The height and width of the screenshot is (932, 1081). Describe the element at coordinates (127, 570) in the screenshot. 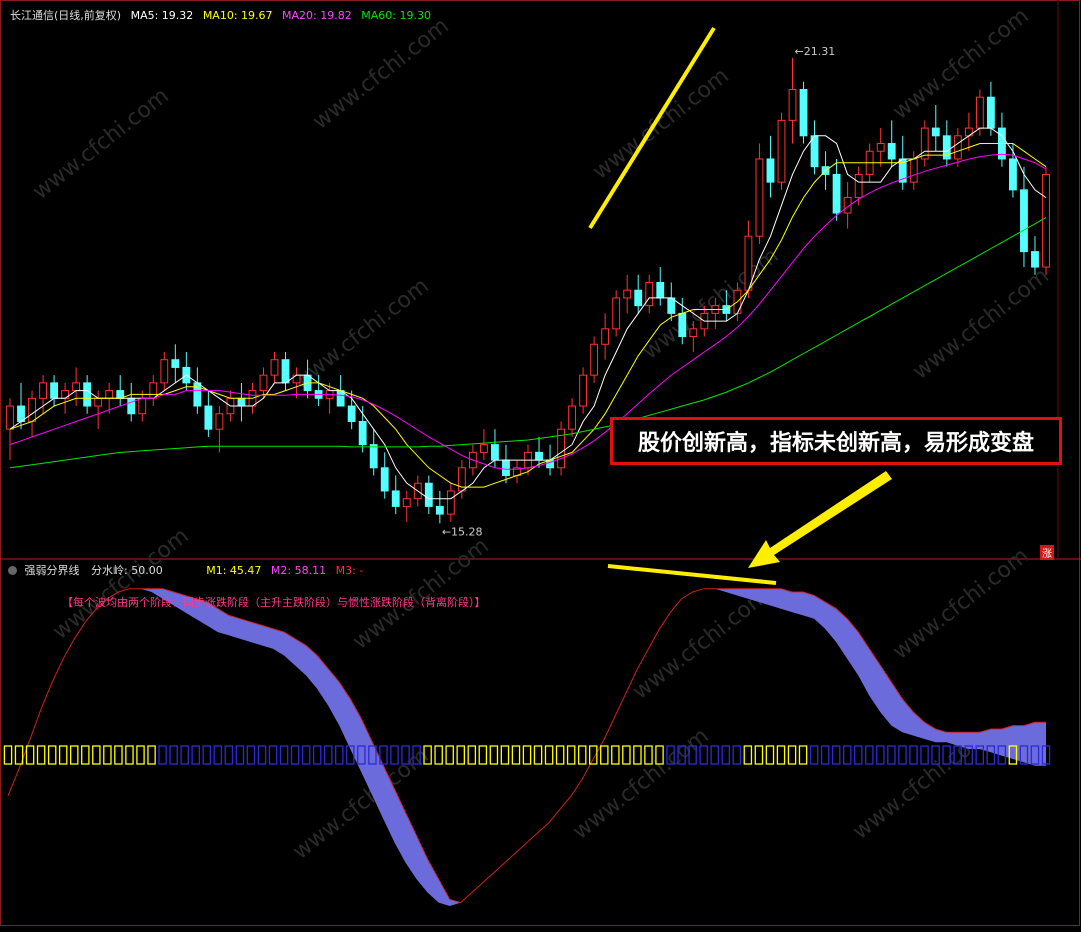

I see `watershed-legend: 分水岭: 50.00` at that location.